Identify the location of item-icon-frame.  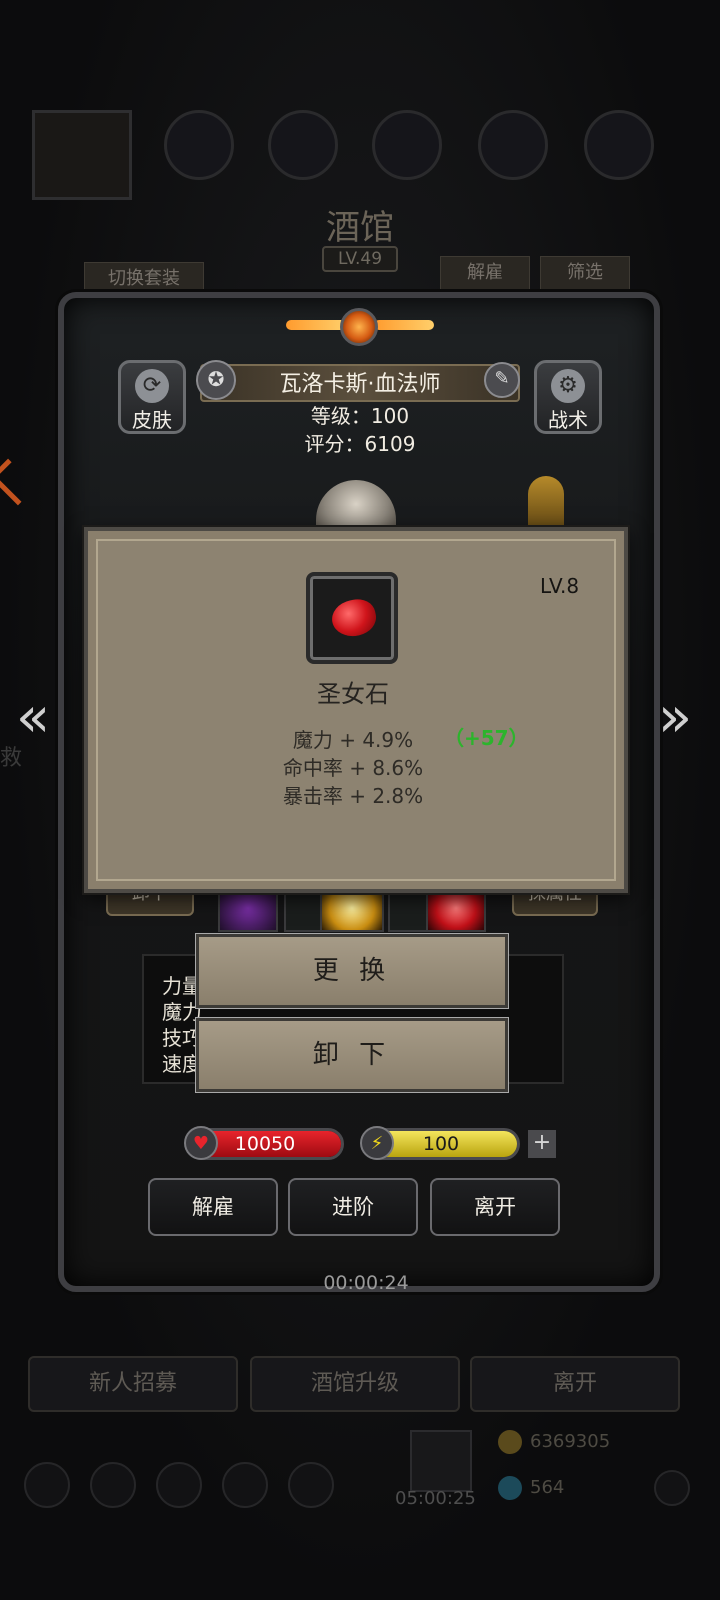
(352, 618).